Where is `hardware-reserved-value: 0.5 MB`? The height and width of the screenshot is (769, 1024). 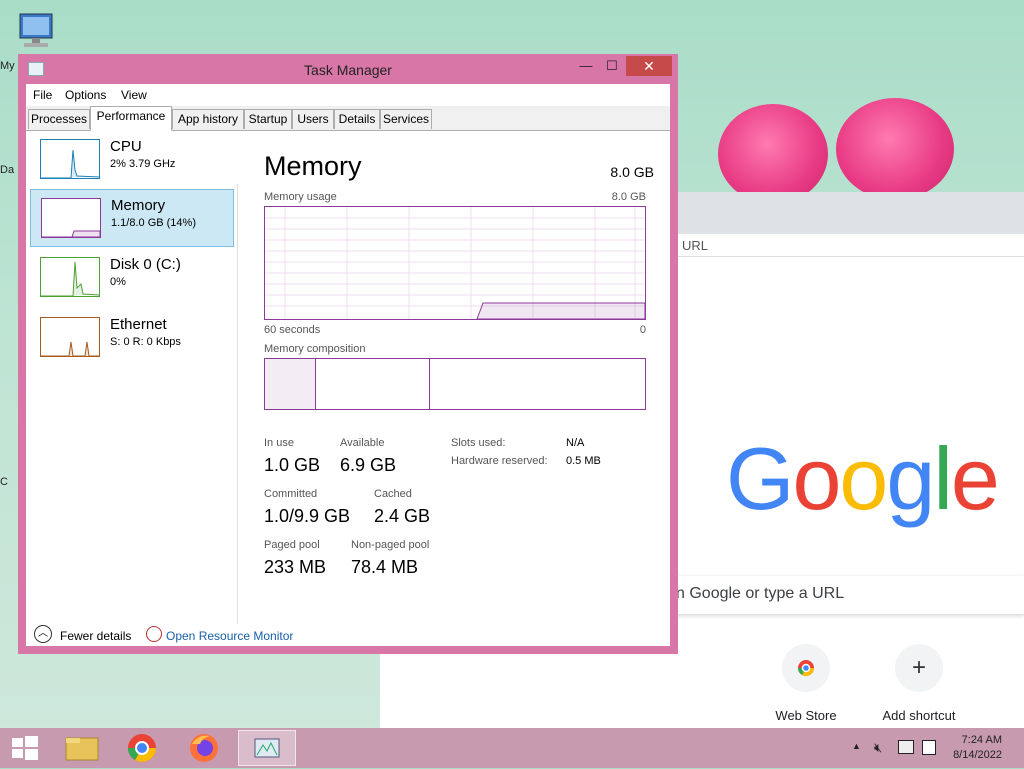
hardware-reserved-value: 0.5 MB is located at coordinates (583, 461).